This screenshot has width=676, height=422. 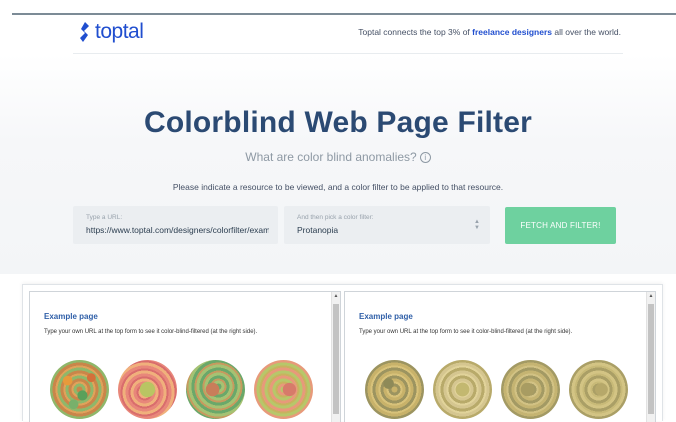 What do you see at coordinates (512, 32) in the screenshot?
I see `freelance-designers-link: freelance designers` at bounding box center [512, 32].